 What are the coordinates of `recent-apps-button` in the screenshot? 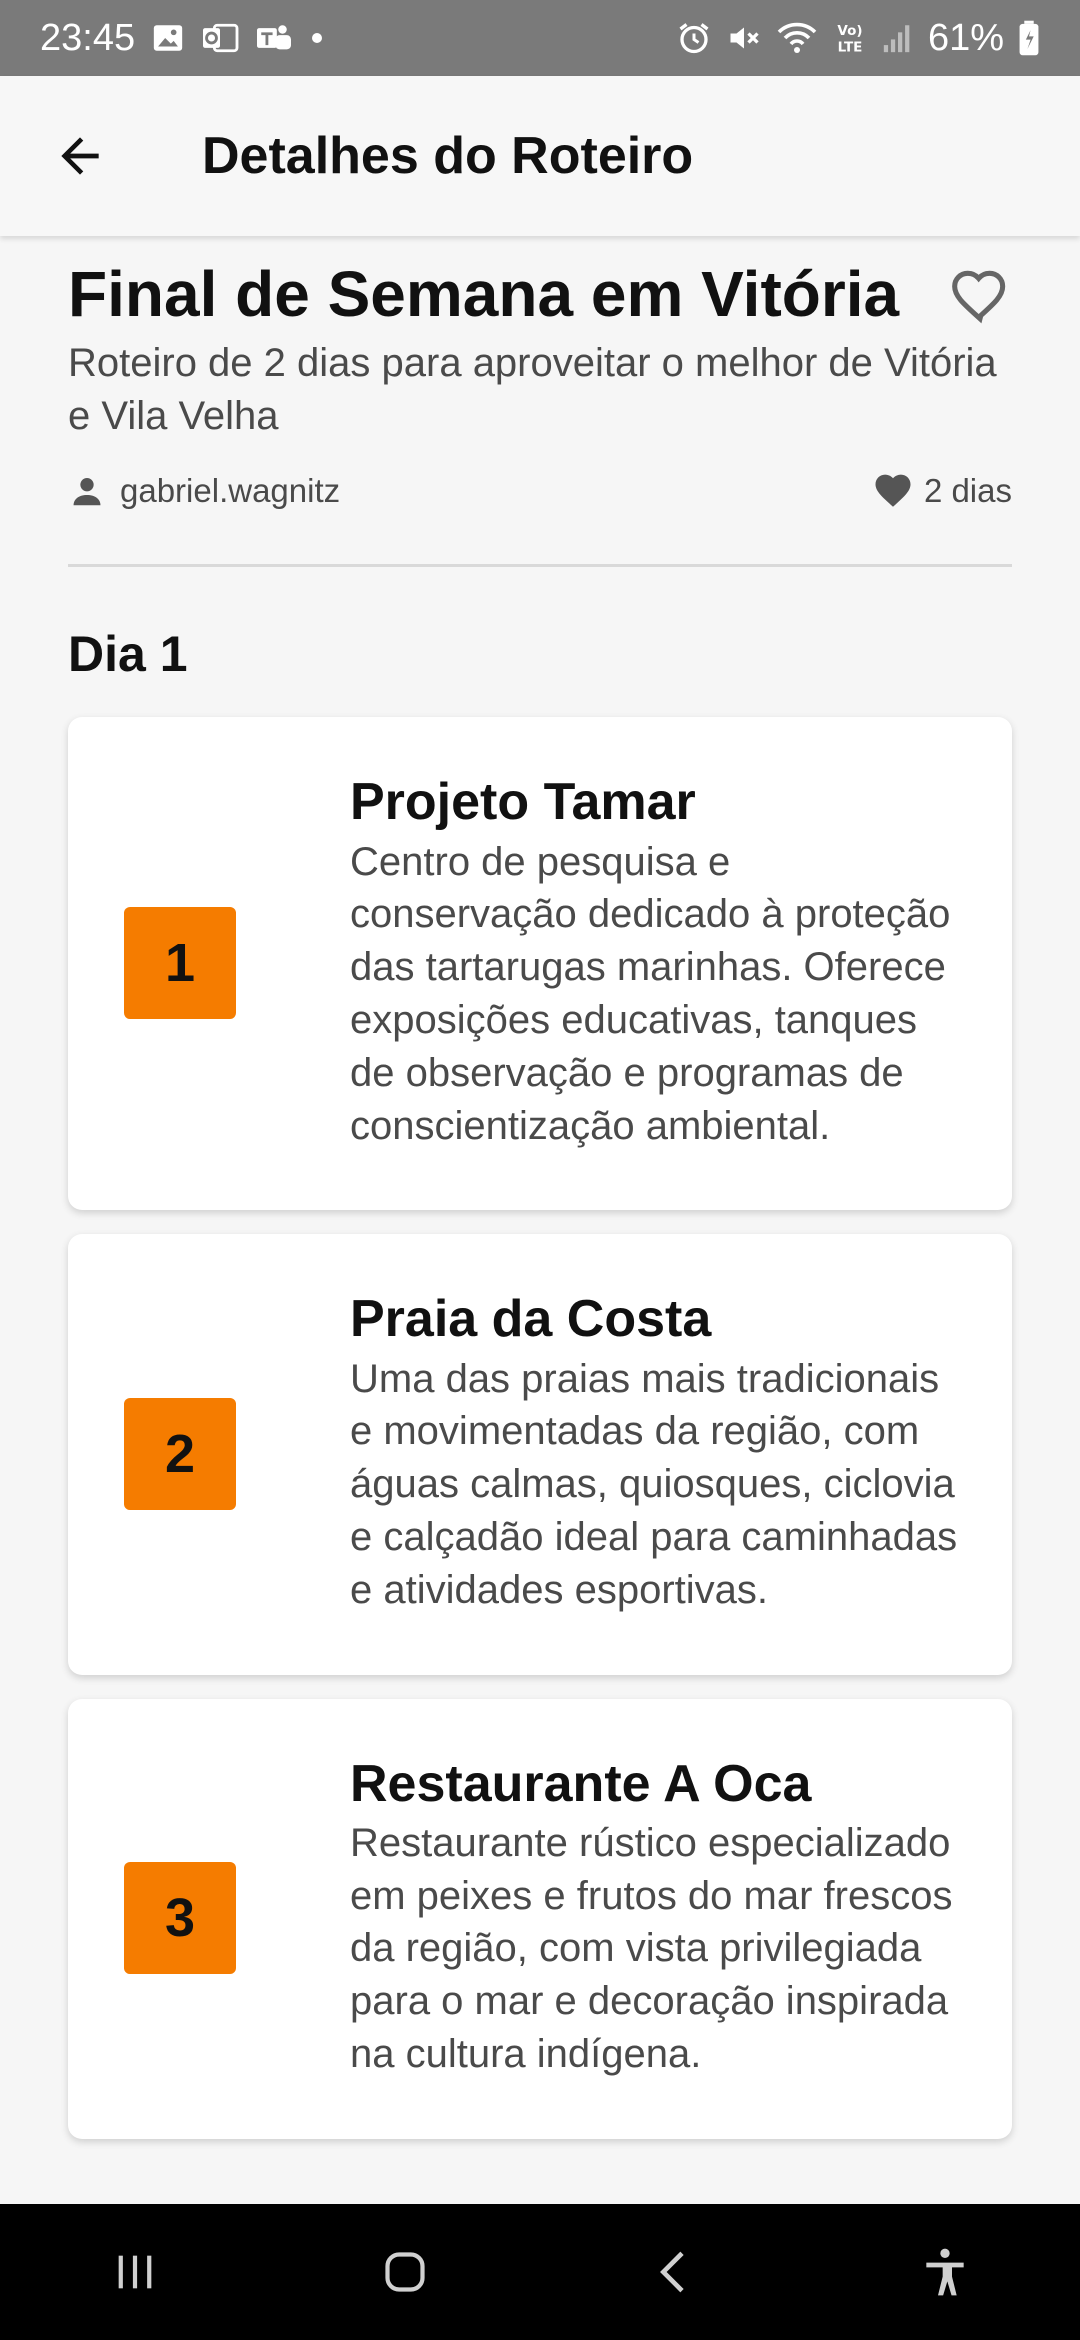 It's located at (135, 2272).